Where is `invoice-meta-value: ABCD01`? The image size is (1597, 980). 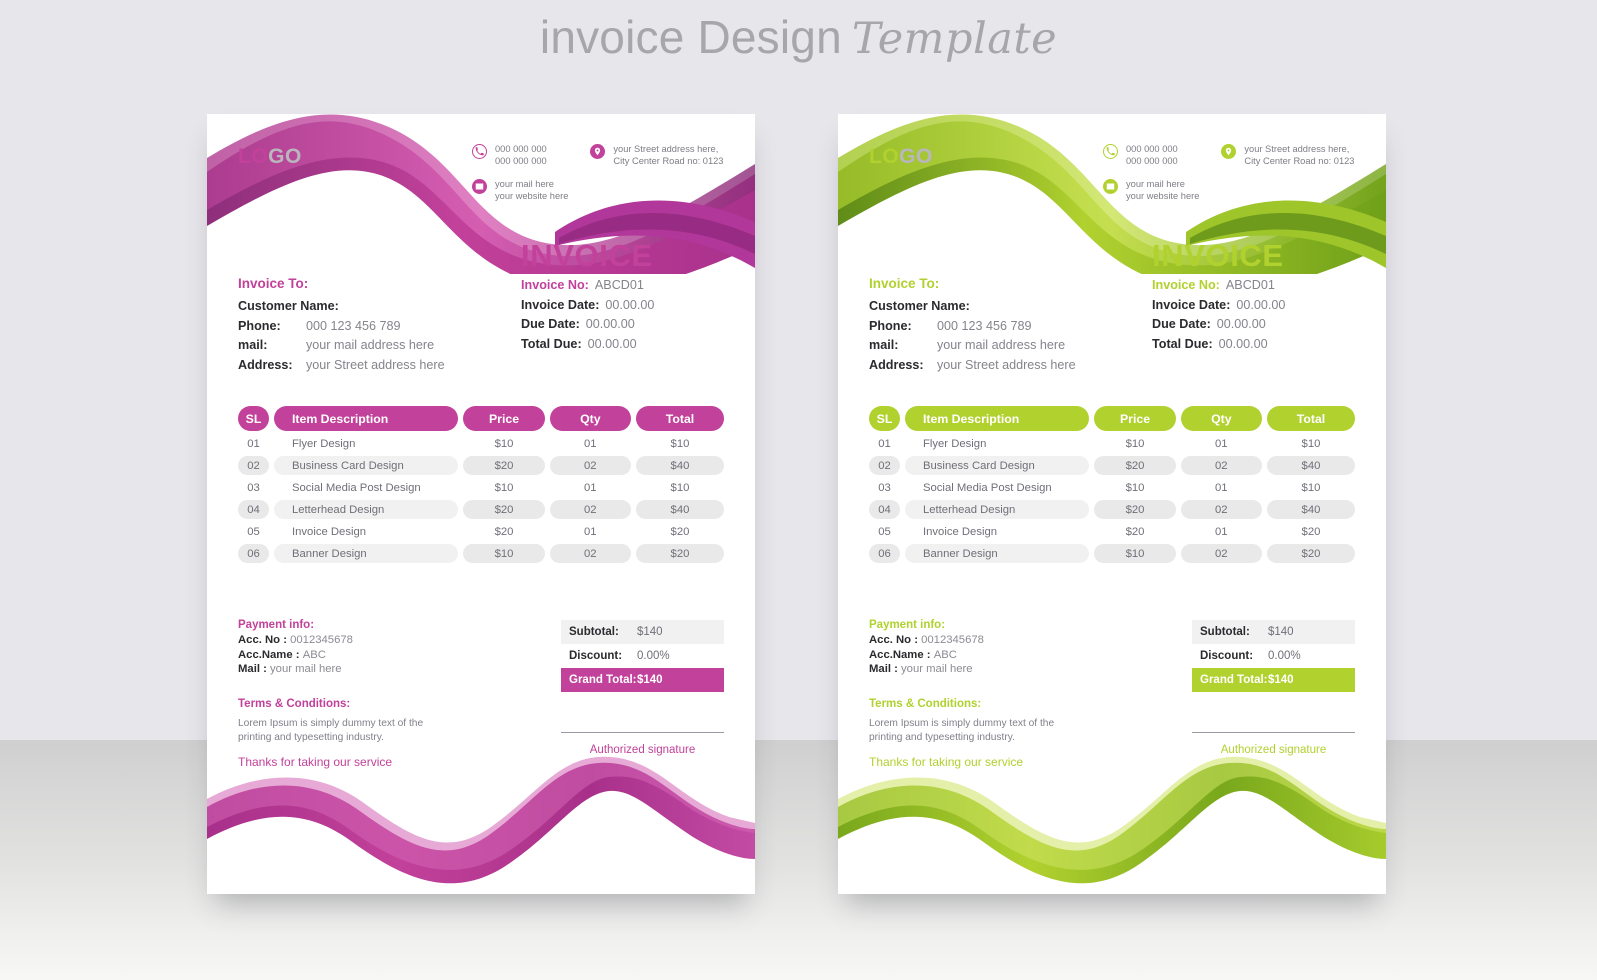
invoice-meta-value: ABCD01 is located at coordinates (1250, 285).